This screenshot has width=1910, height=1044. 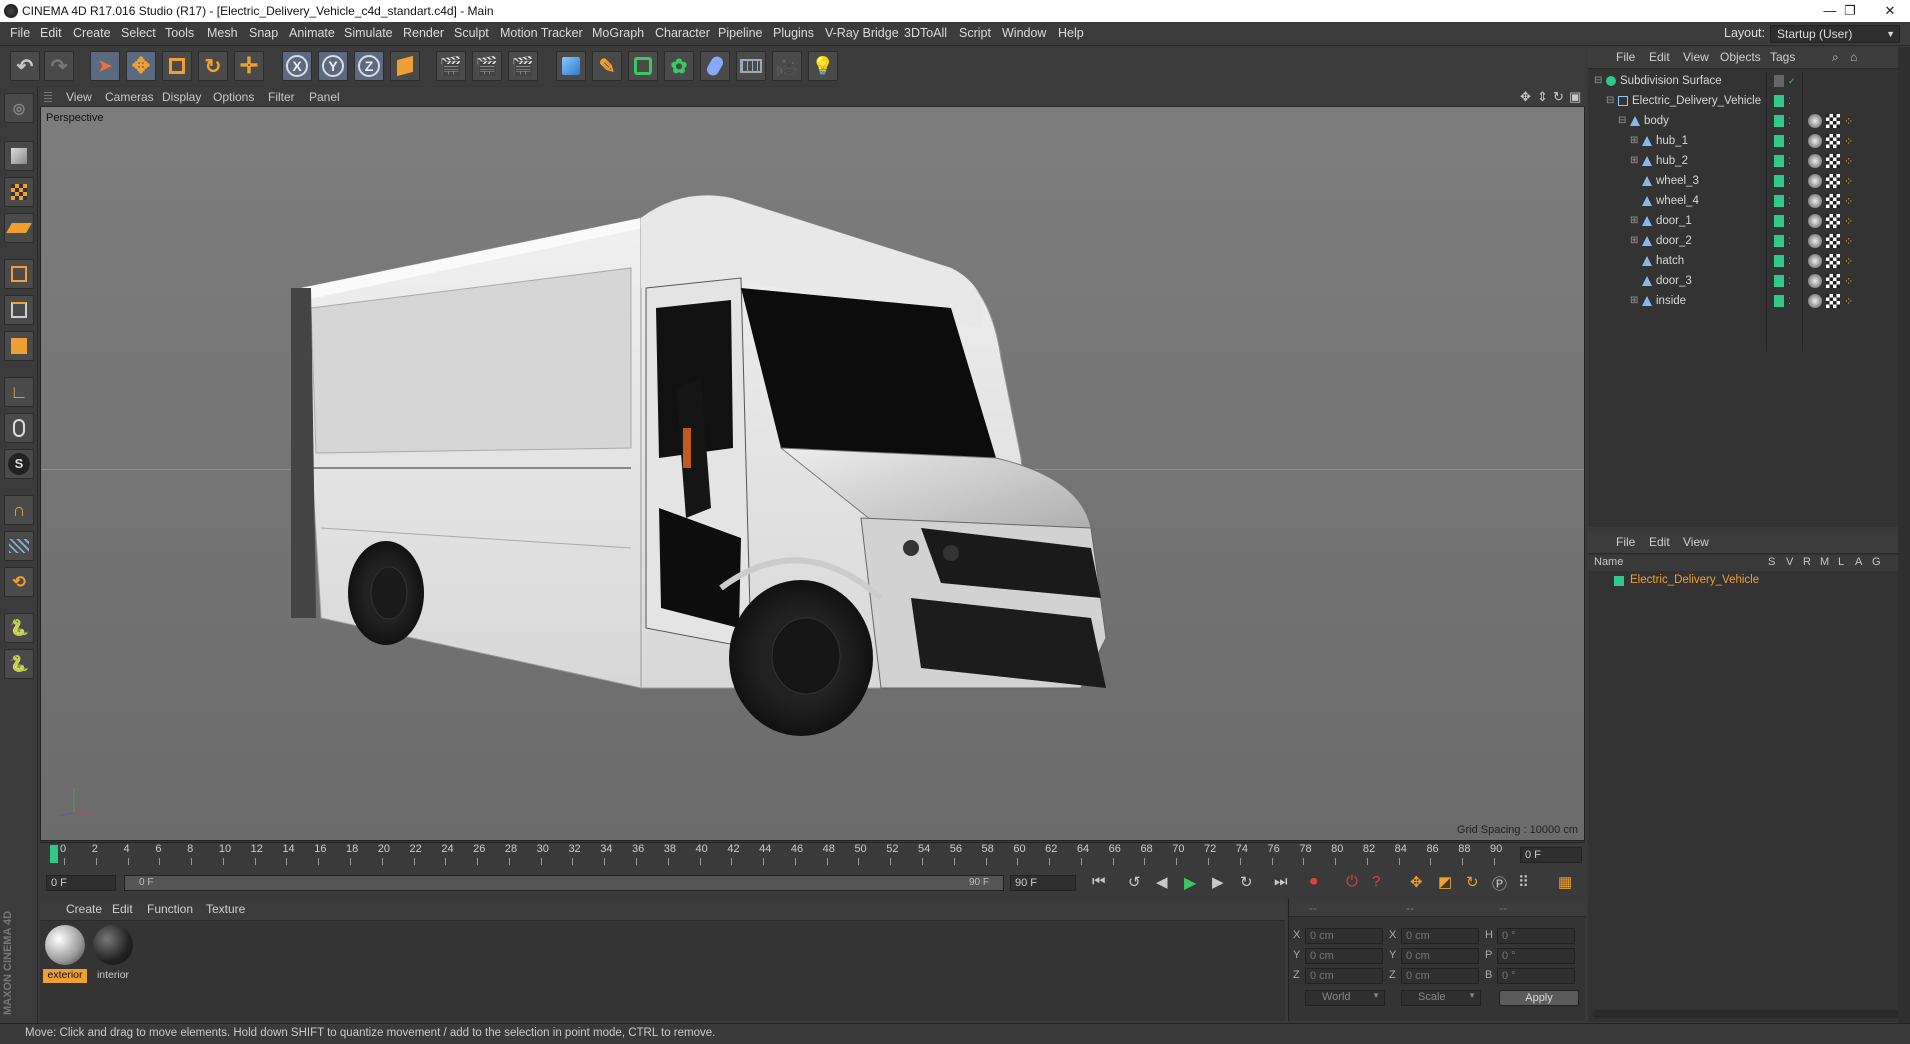 What do you see at coordinates (1696, 57) in the screenshot?
I see `om-menu-view: View` at bounding box center [1696, 57].